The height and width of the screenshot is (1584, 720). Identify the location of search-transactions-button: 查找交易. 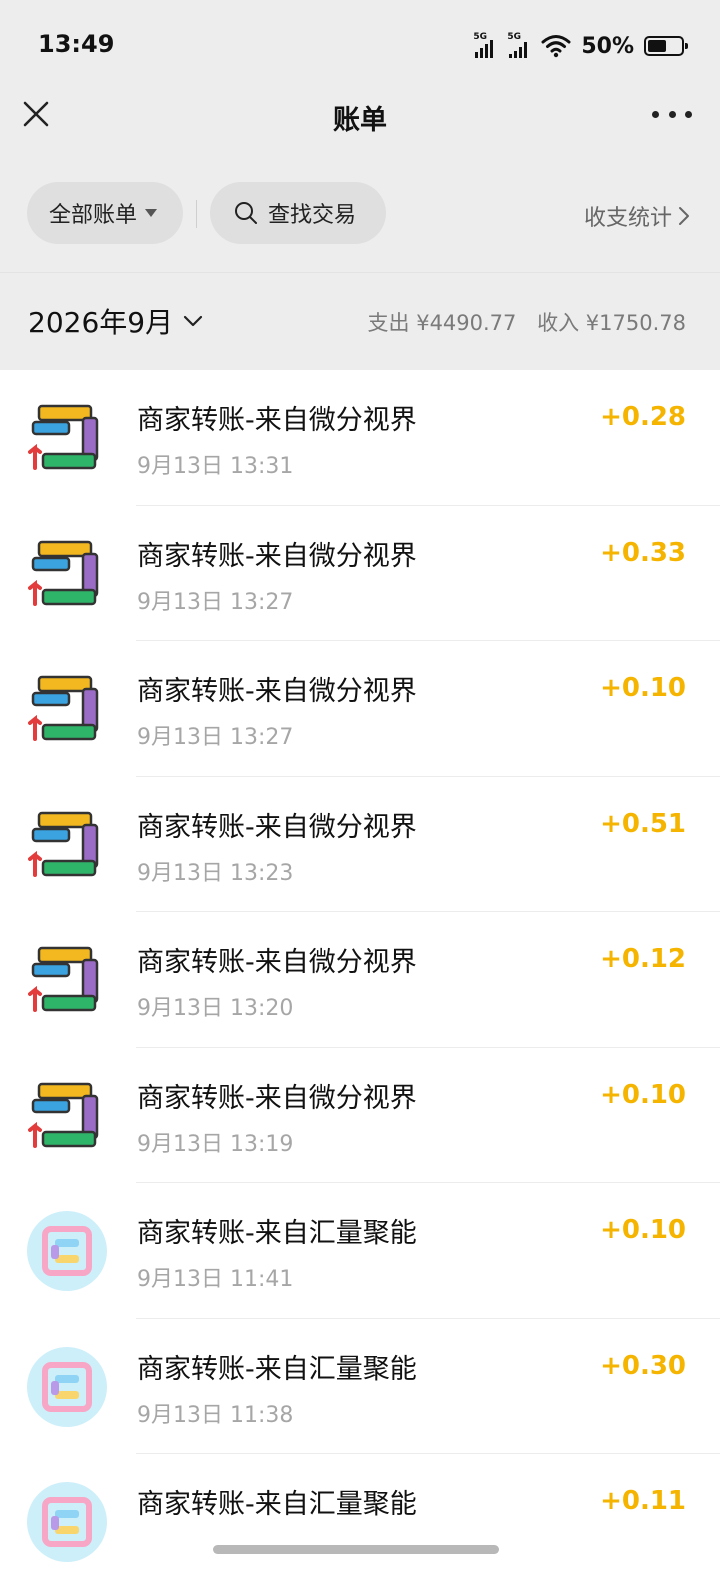
(298, 213).